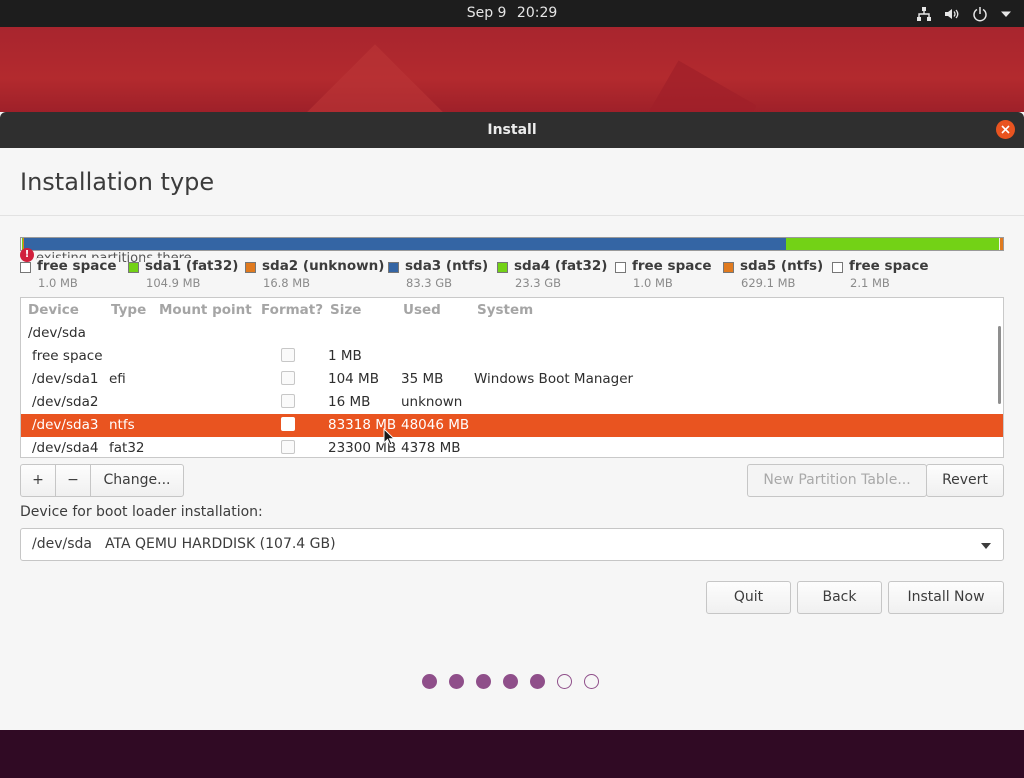  Describe the element at coordinates (512, 402) in the screenshot. I see `table-row: /dev/sda2 16 MB unknown` at that location.